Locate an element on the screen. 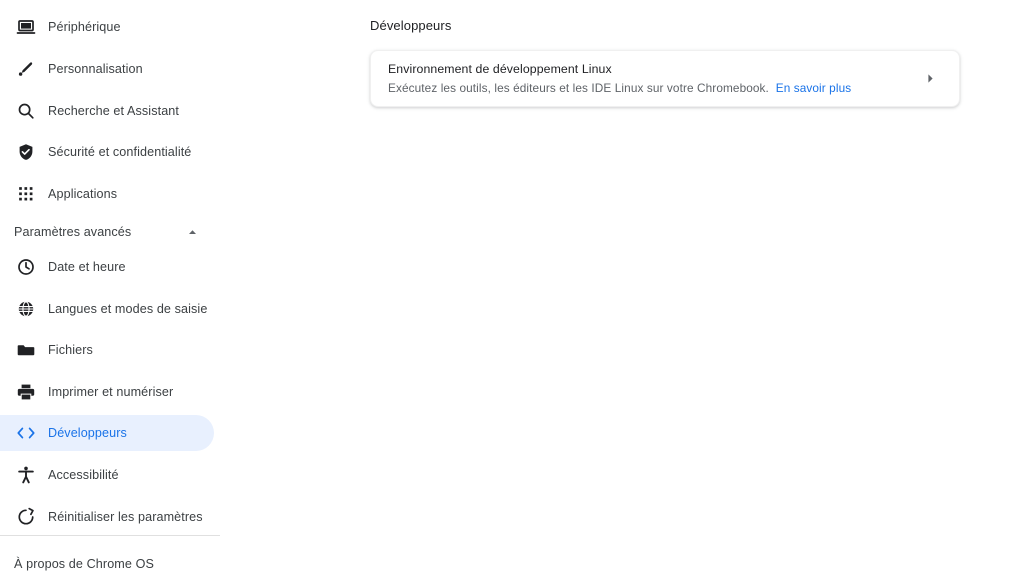 Image resolution: width=1024 pixels, height=586 pixels. sidebar-item-recherche-et-assistant: Recherche et Assistant is located at coordinates (107, 111).